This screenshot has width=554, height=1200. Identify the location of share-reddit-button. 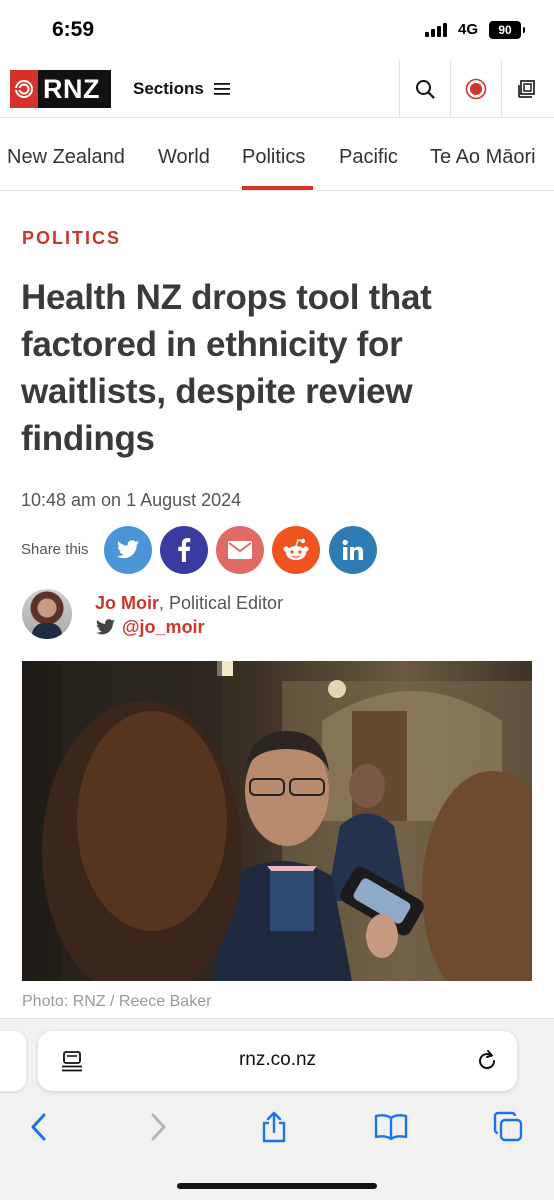
(296, 550).